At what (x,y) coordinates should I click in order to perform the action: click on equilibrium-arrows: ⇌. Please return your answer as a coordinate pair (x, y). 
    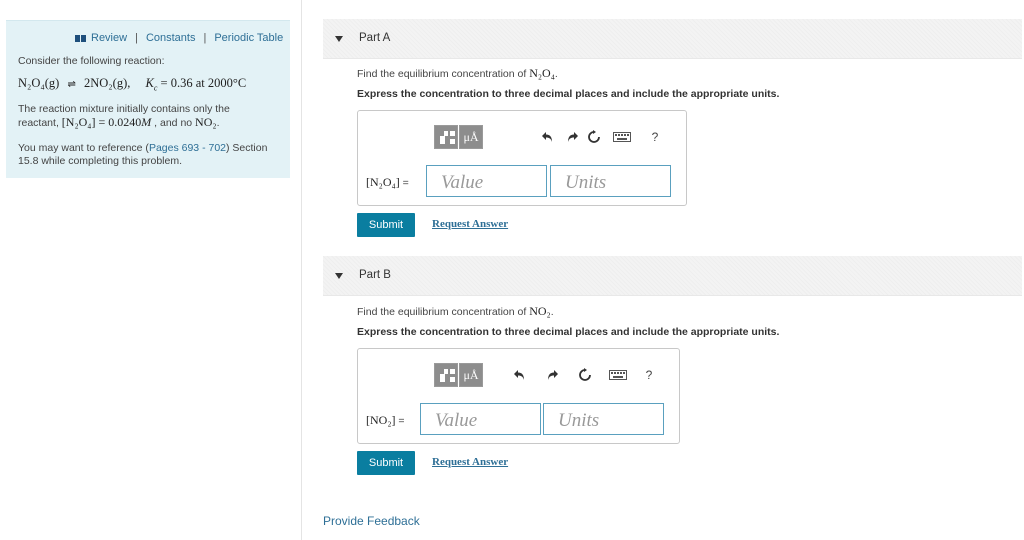
    Looking at the image, I should click on (71, 84).